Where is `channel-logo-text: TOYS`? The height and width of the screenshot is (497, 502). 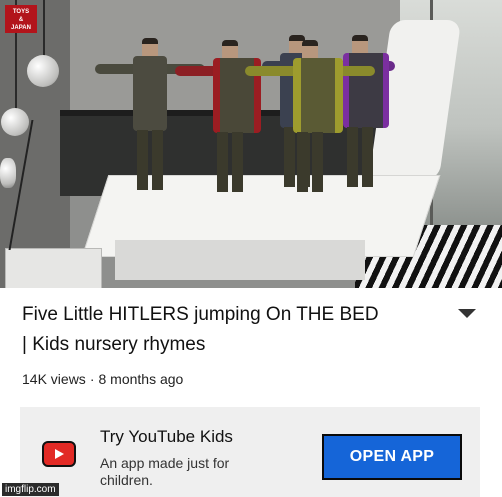
channel-logo-text: TOYS is located at coordinates (21, 12).